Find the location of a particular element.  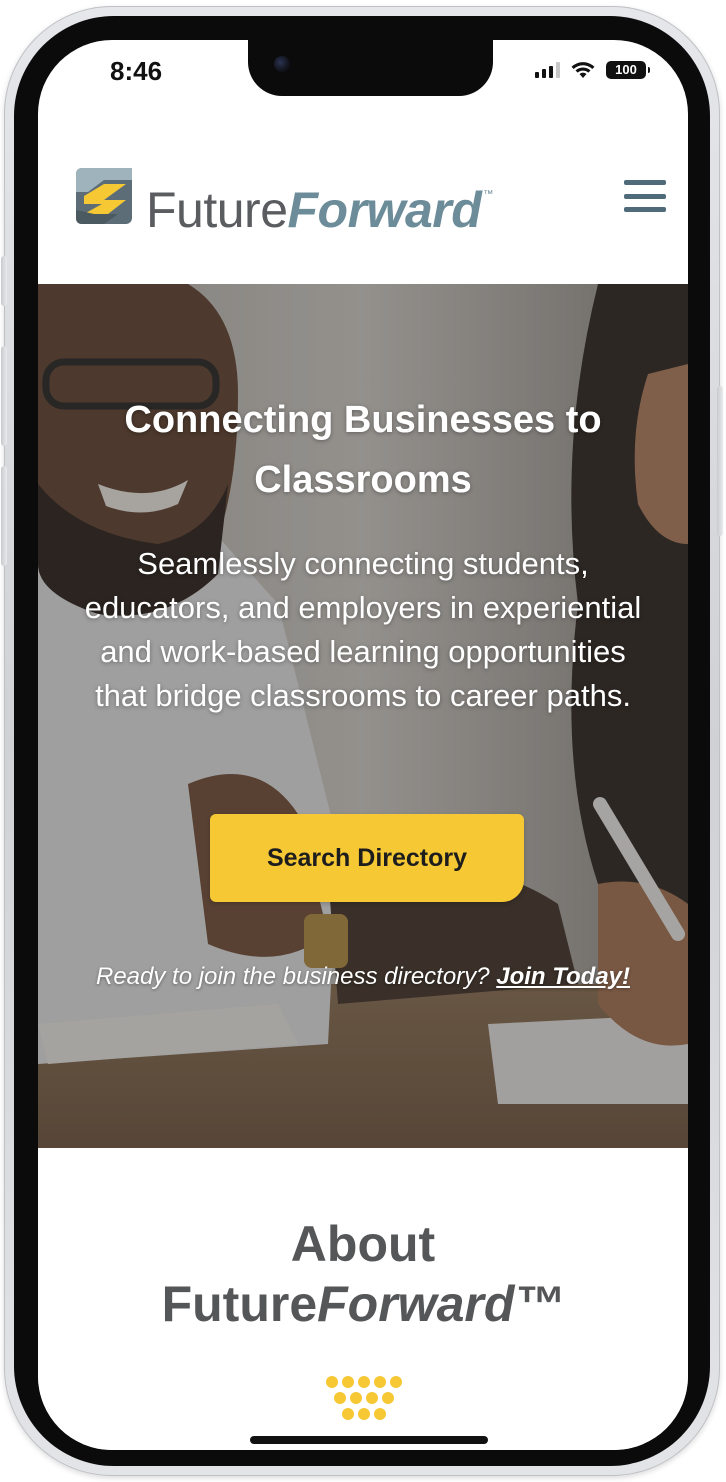

notch is located at coordinates (370, 68).